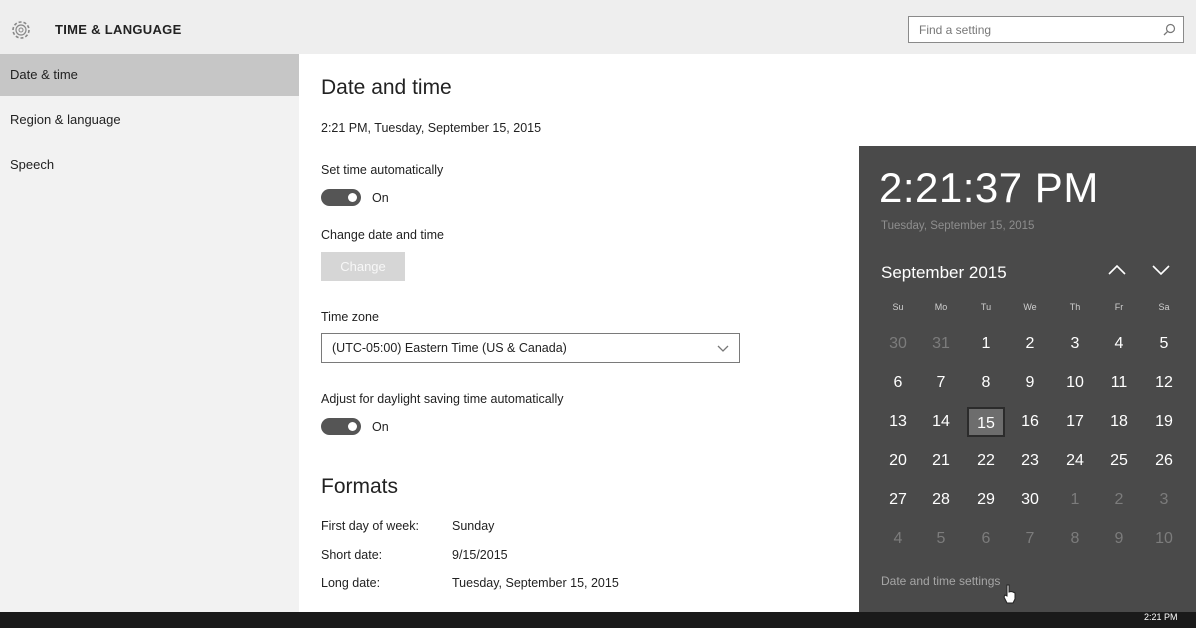 This screenshot has height=628, width=1196. I want to click on section-title-date-time: Date and time, so click(386, 87).